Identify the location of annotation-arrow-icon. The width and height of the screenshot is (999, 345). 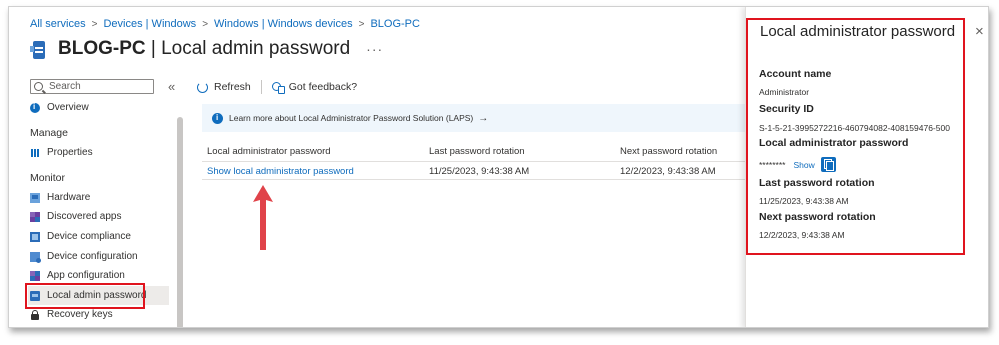
(263, 217).